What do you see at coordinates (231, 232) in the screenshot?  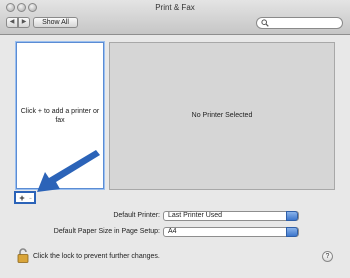 I see `paper-size-popup: A4` at bounding box center [231, 232].